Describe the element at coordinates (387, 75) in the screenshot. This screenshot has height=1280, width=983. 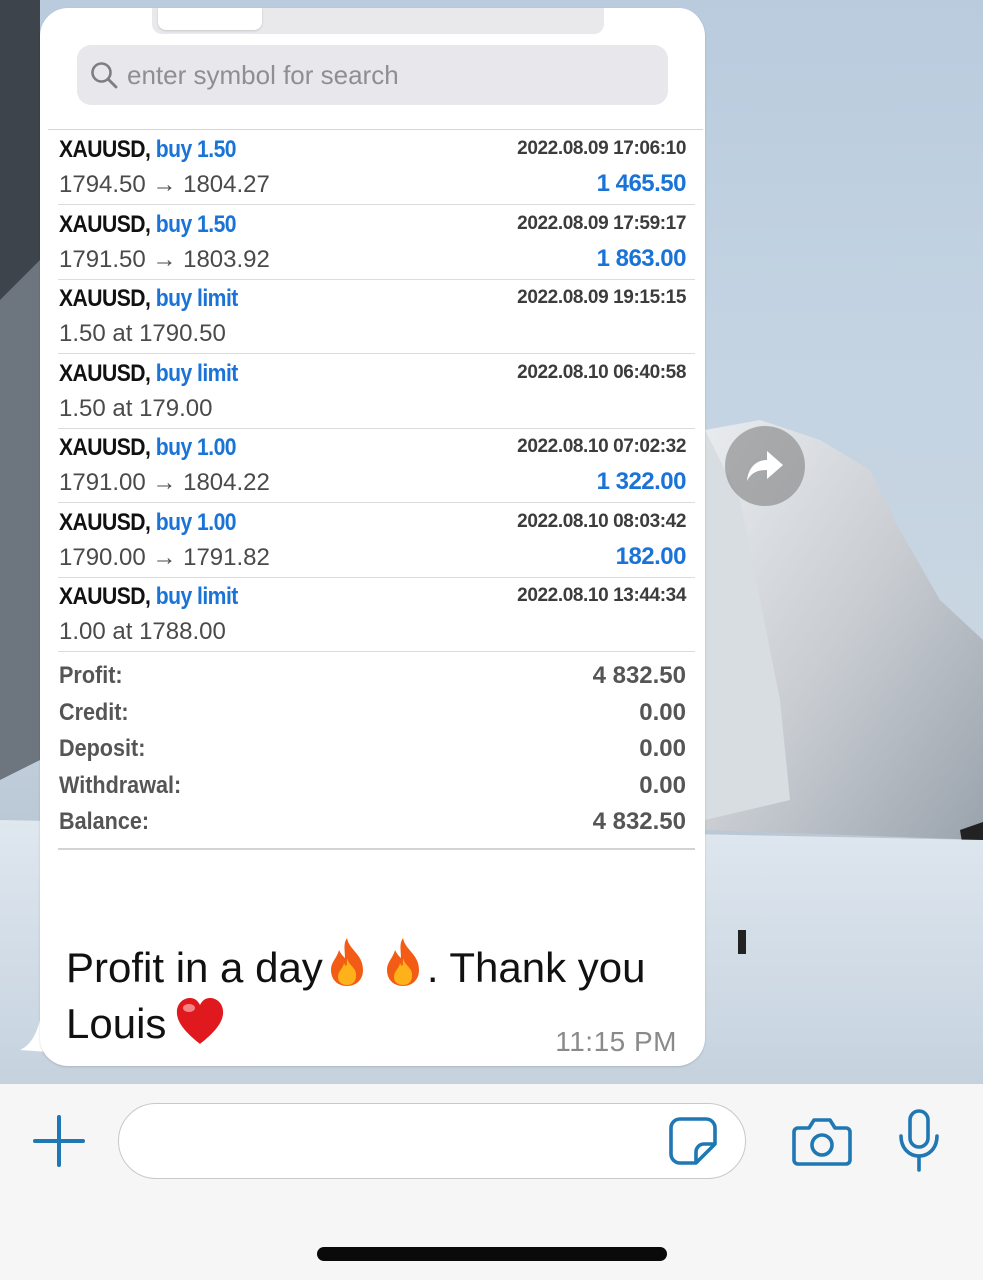
I see `search-input` at that location.